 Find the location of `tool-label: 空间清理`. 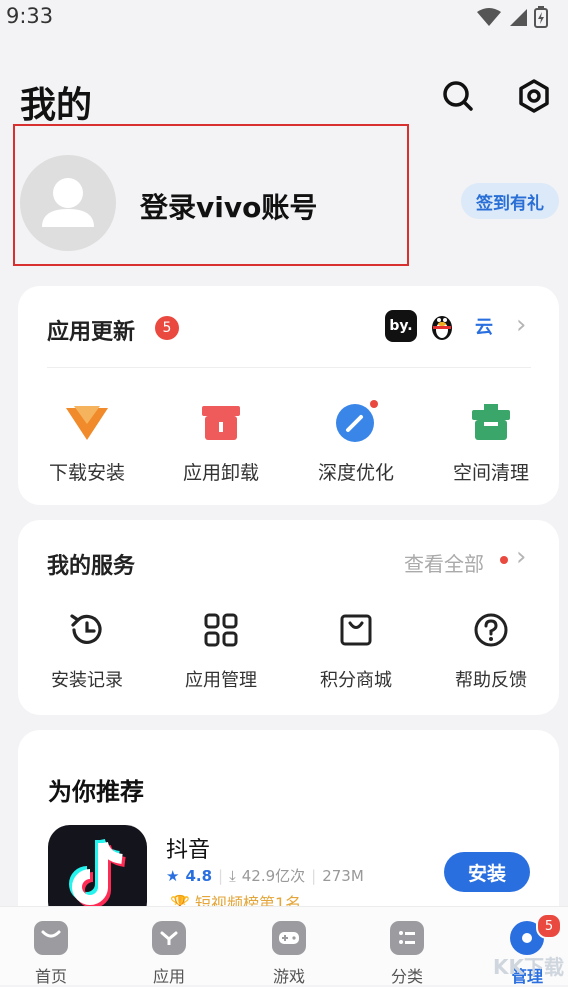

tool-label: 空间清理 is located at coordinates (490, 473).